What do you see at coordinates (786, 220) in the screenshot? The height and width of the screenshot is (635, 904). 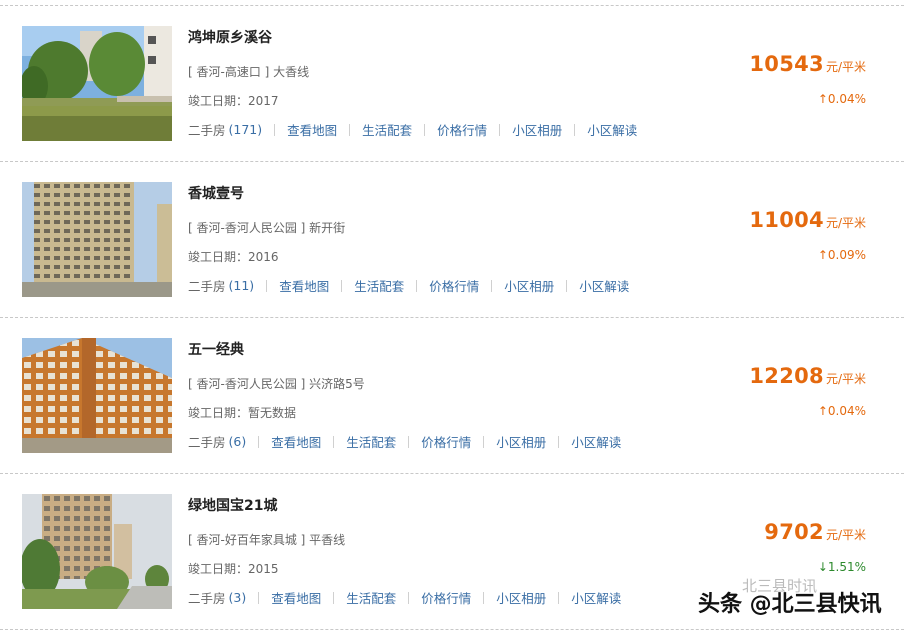 I see `price-value: 11004` at bounding box center [786, 220].